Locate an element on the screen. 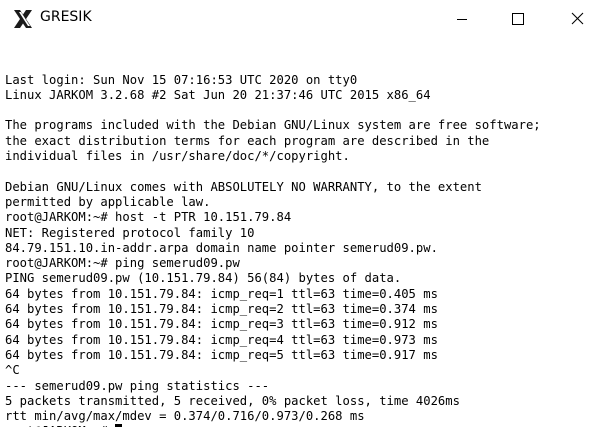  x-app-icon is located at coordinates (23, 19).